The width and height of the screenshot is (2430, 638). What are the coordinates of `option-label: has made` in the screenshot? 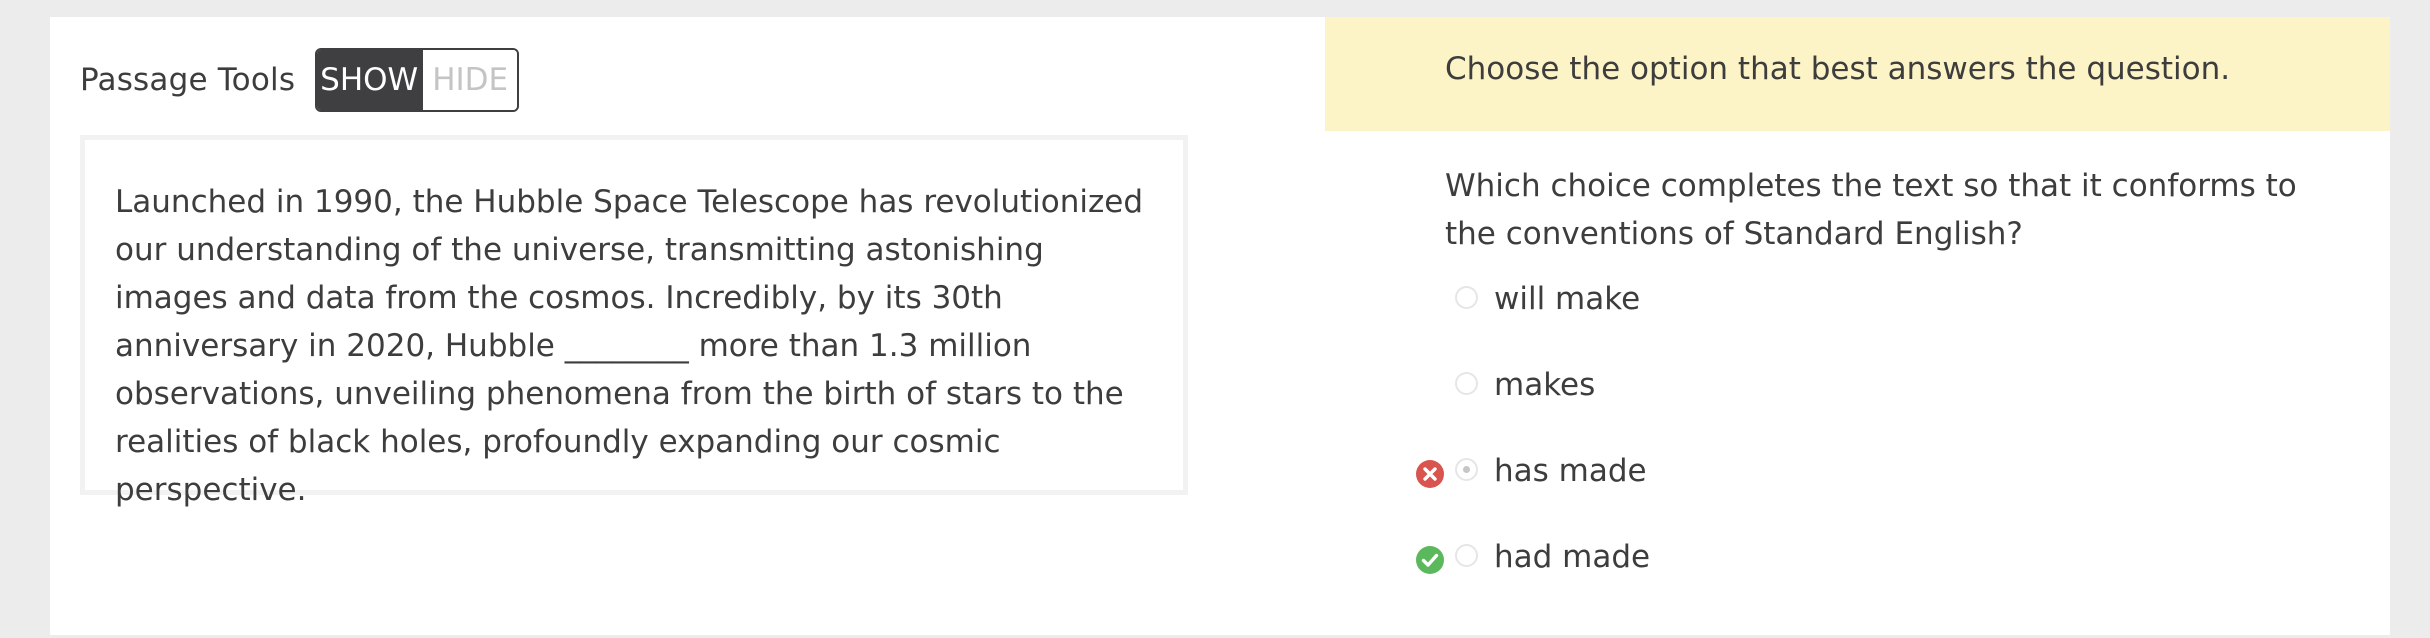 It's located at (1570, 471).